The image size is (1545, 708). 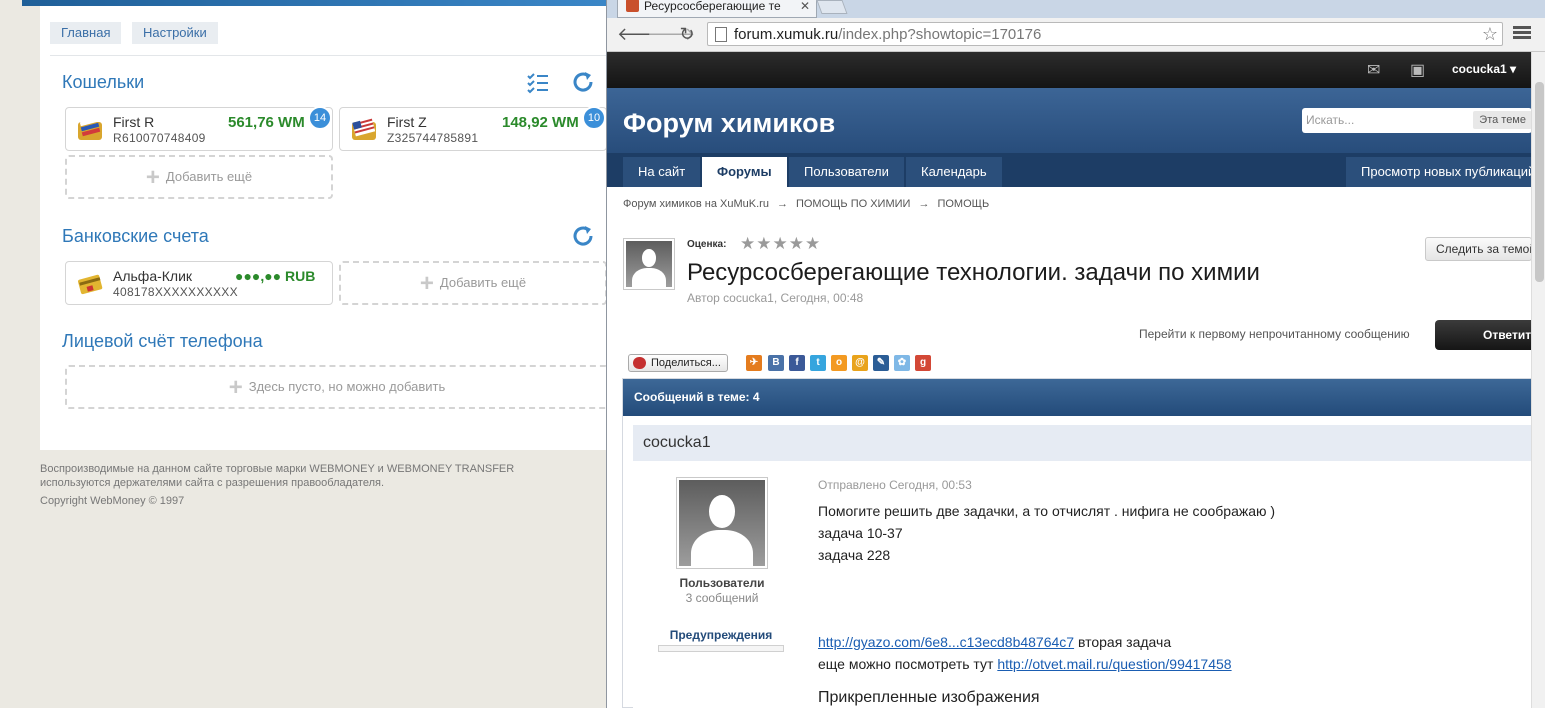 What do you see at coordinates (153, 276) in the screenshot?
I see `bank-name: Альфа-Клик` at bounding box center [153, 276].